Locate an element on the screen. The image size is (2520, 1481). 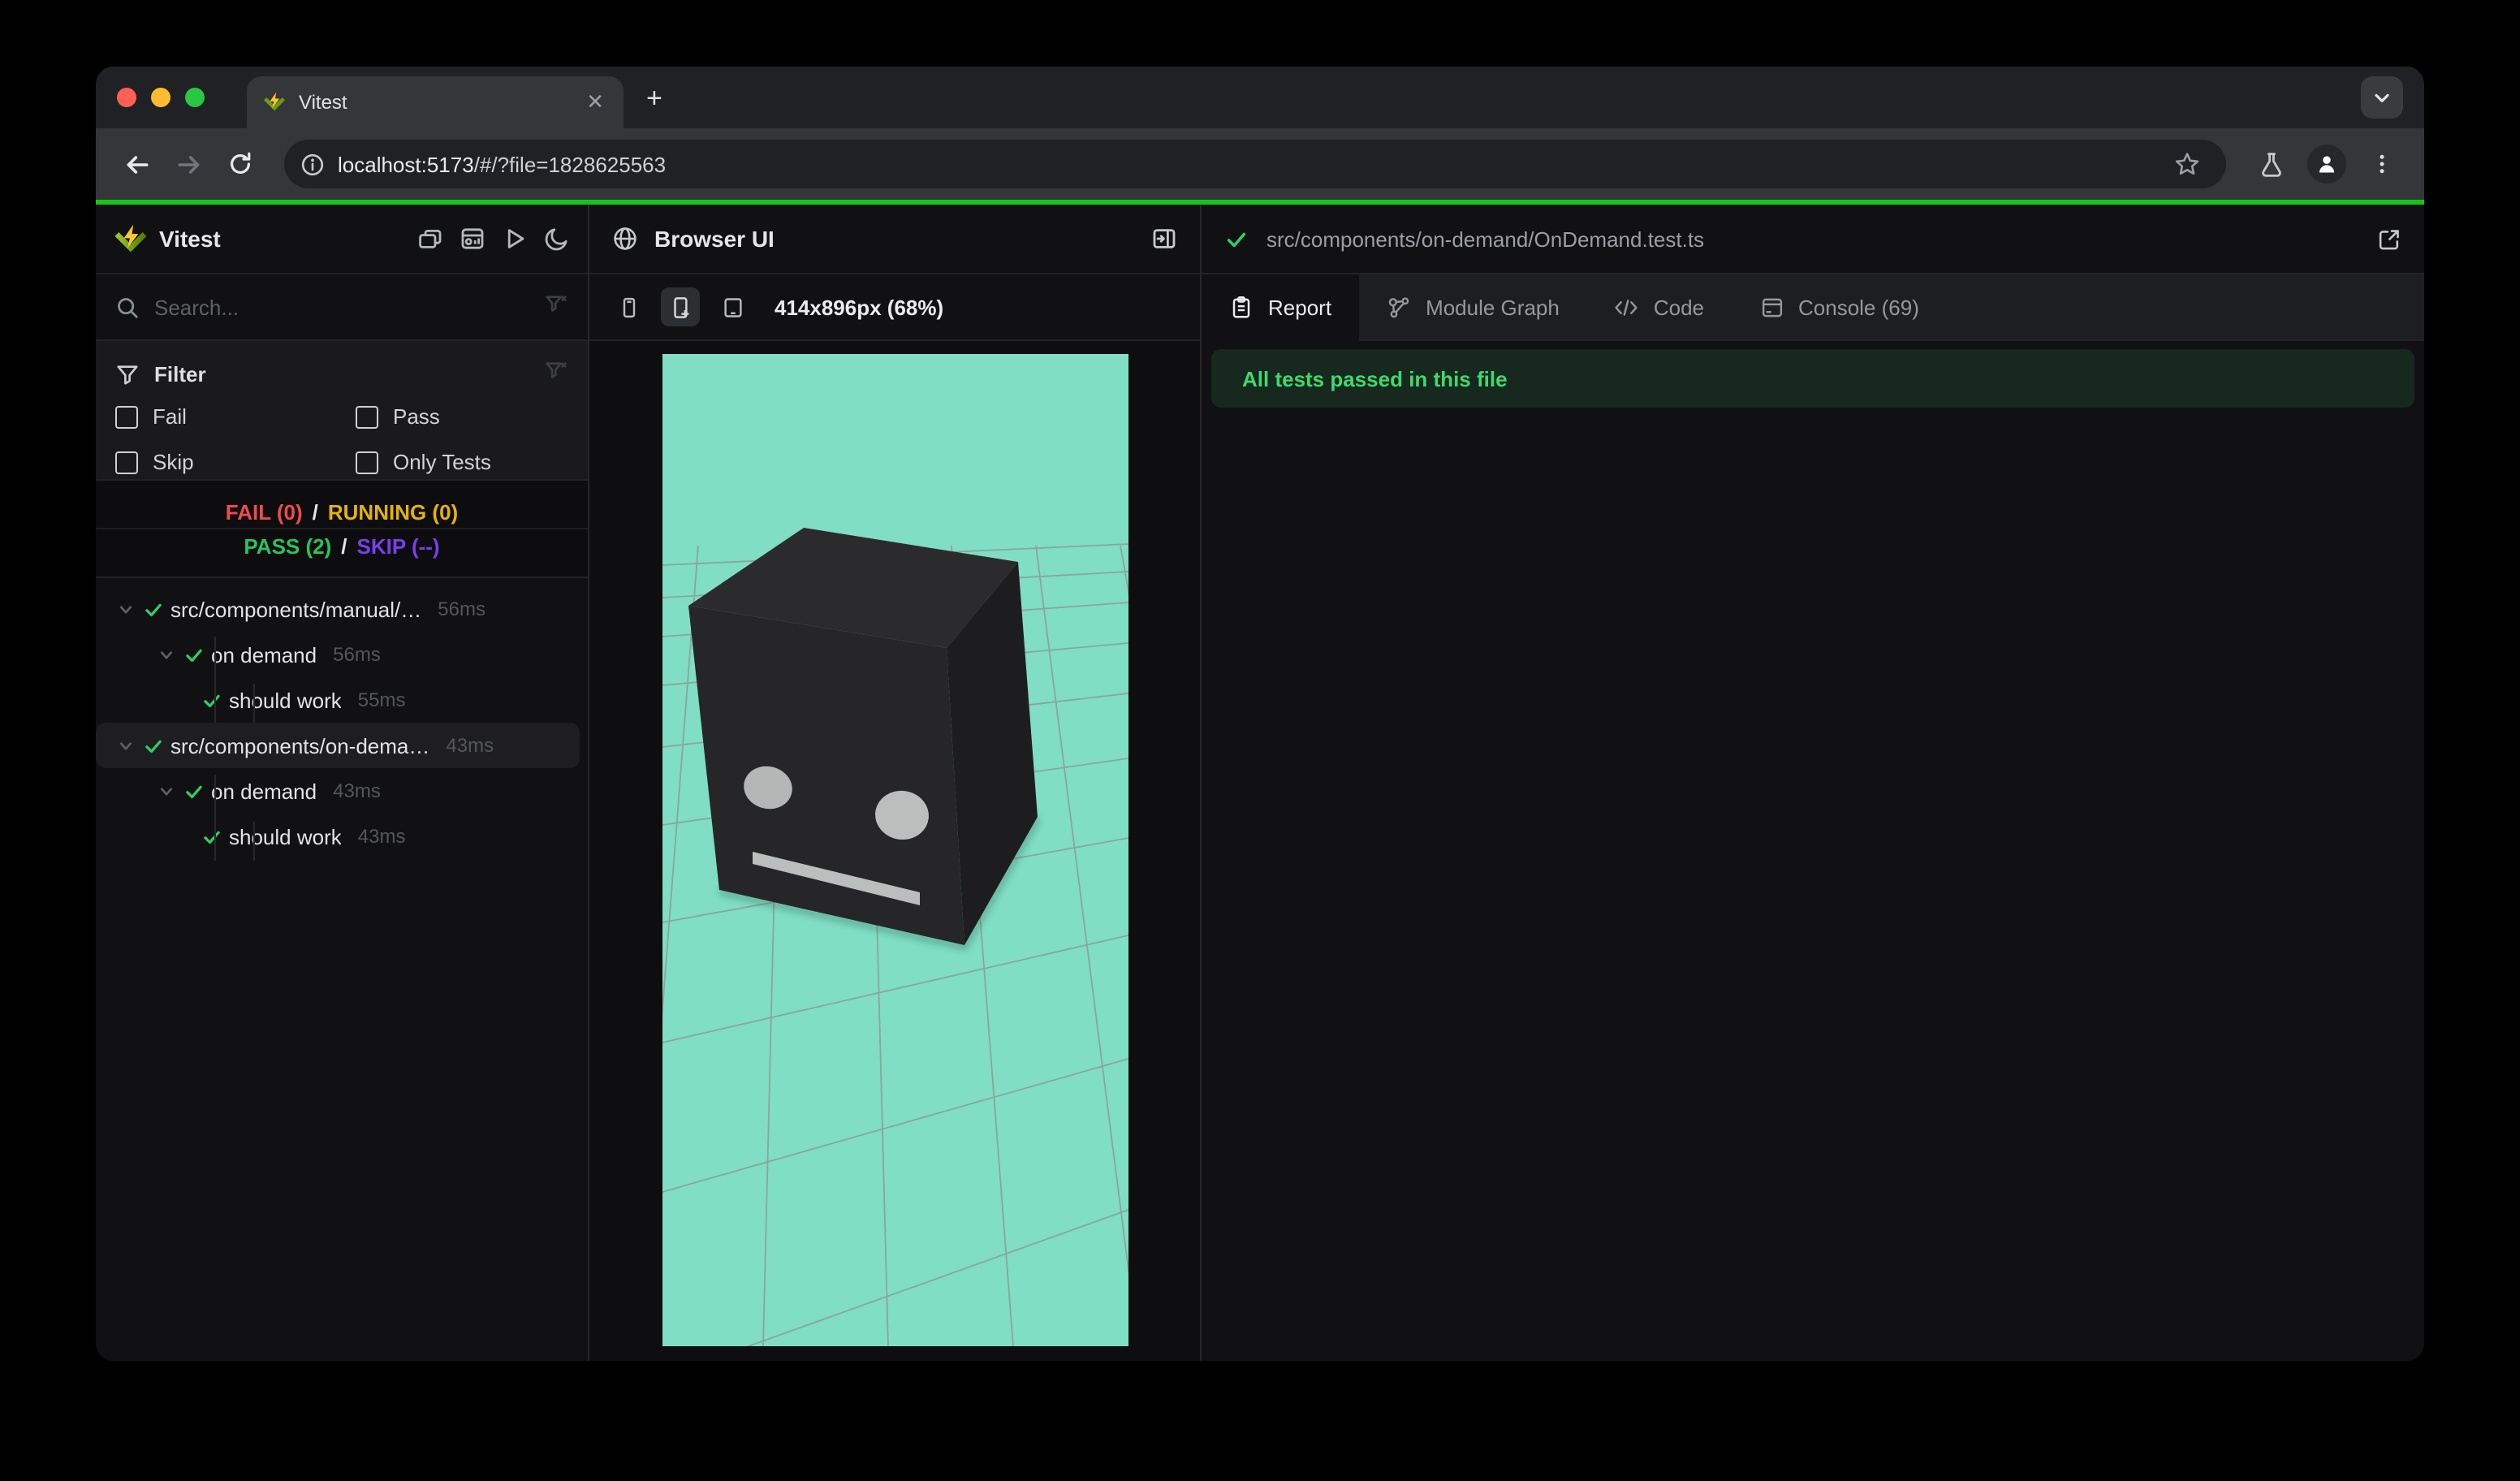
window-stack-icon is located at coordinates (430, 239).